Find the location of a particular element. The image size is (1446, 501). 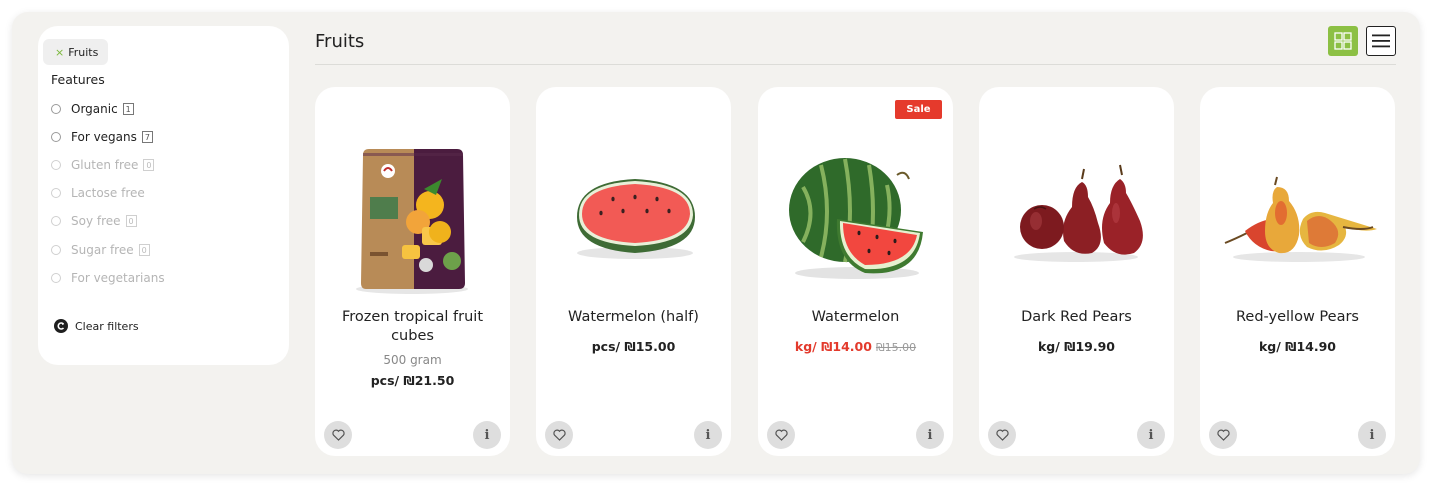

grid-view-icon is located at coordinates (1343, 41).